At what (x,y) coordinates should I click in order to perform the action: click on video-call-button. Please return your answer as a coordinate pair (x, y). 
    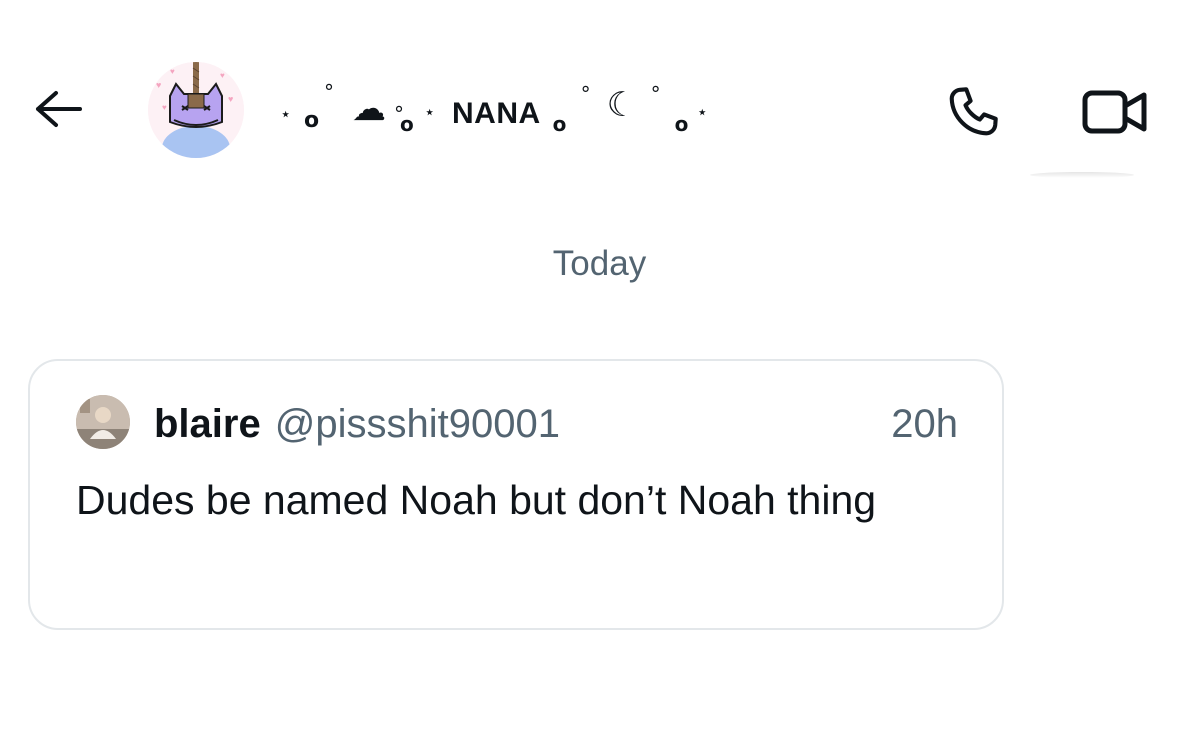
    Looking at the image, I should click on (1115, 112).